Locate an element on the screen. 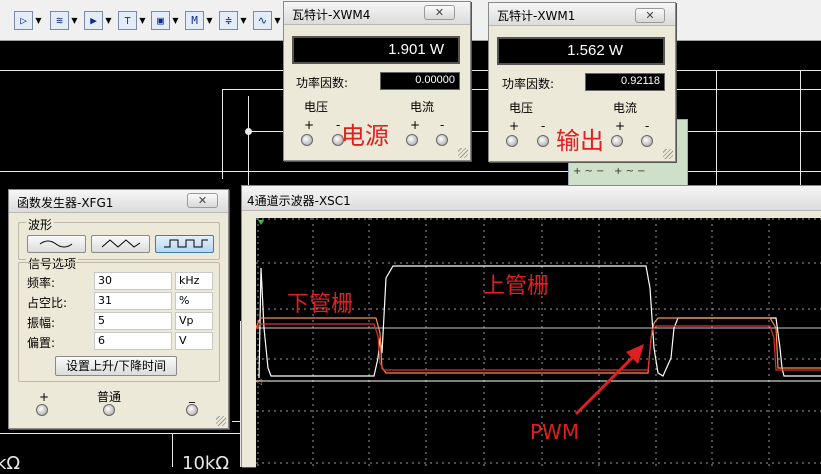 This screenshot has height=474, width=821. titlebar: 4通道示波器-XSC1 is located at coordinates (531, 198).